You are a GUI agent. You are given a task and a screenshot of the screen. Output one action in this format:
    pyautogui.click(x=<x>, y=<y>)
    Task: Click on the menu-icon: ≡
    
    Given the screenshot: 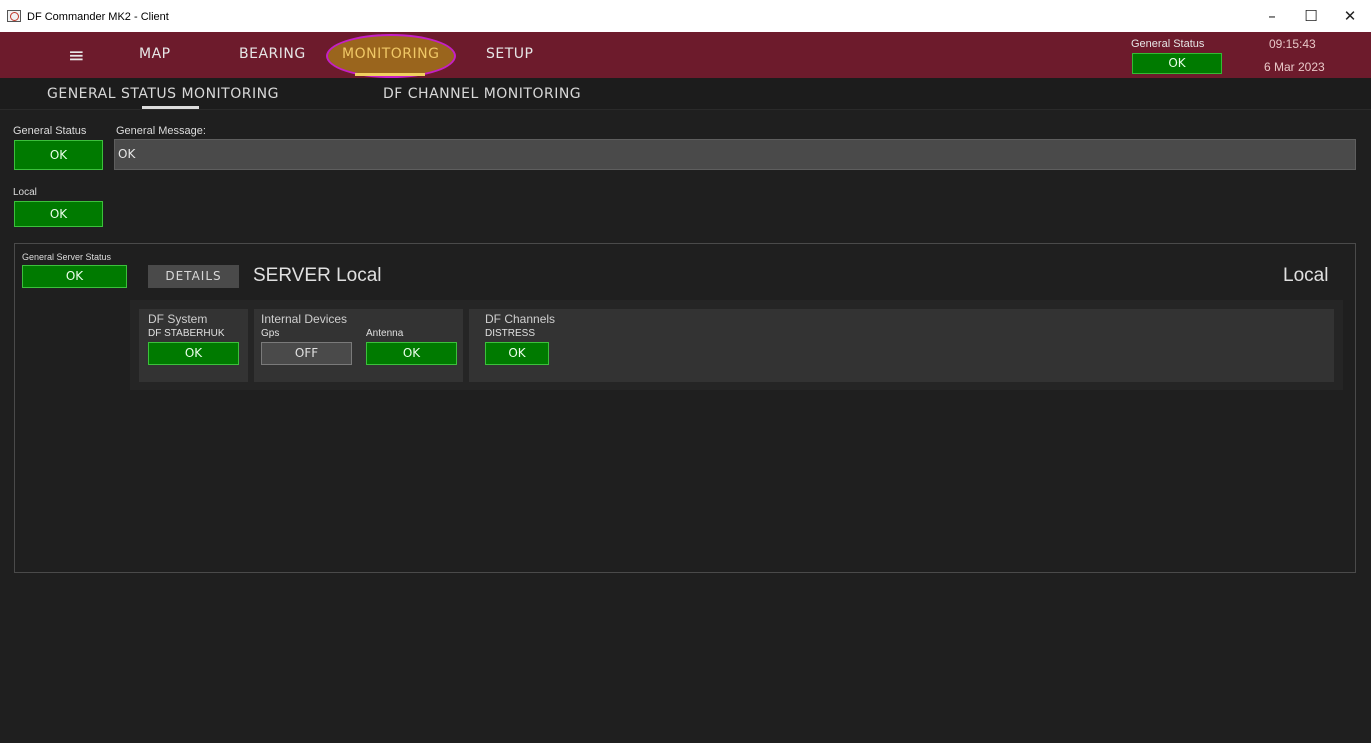 What is the action you would take?
    pyautogui.click(x=76, y=55)
    